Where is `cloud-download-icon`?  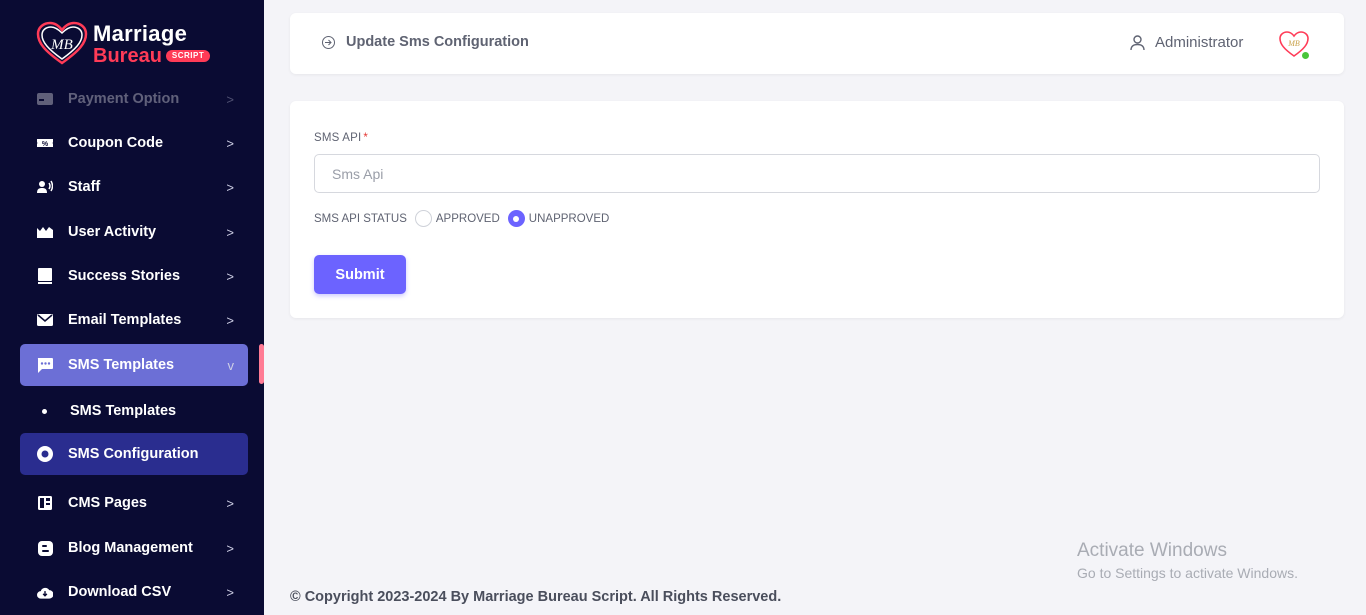
cloud-download-icon is located at coordinates (45, 592).